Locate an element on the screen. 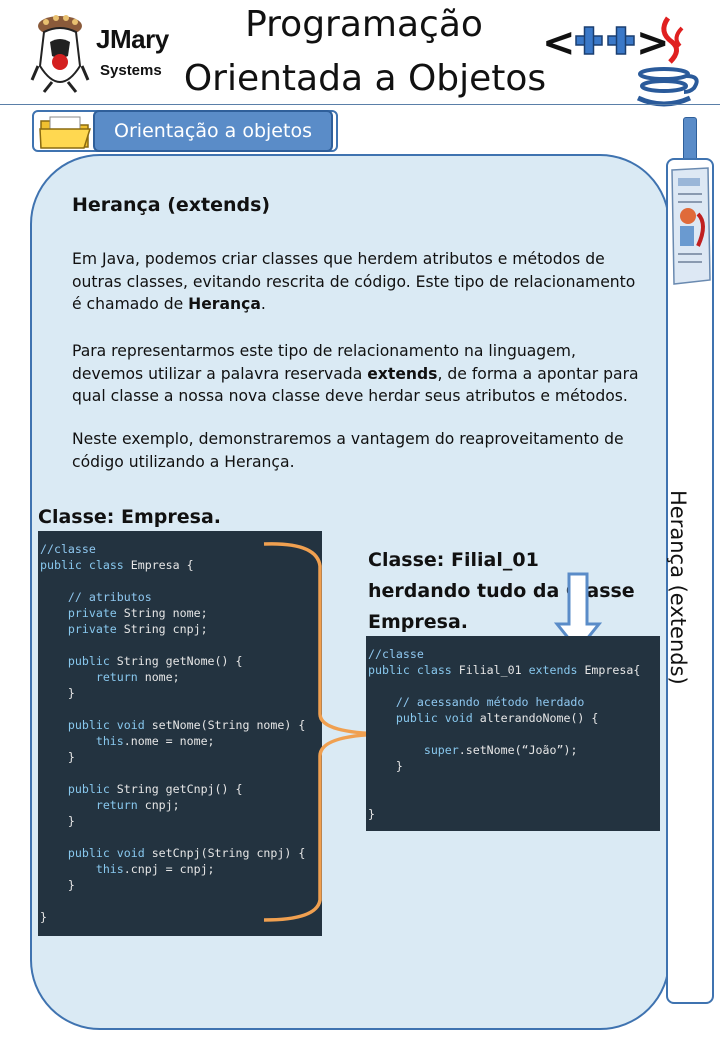 The height and width of the screenshot is (1040, 720). code-line: // acessando método herdado is located at coordinates (476, 702).